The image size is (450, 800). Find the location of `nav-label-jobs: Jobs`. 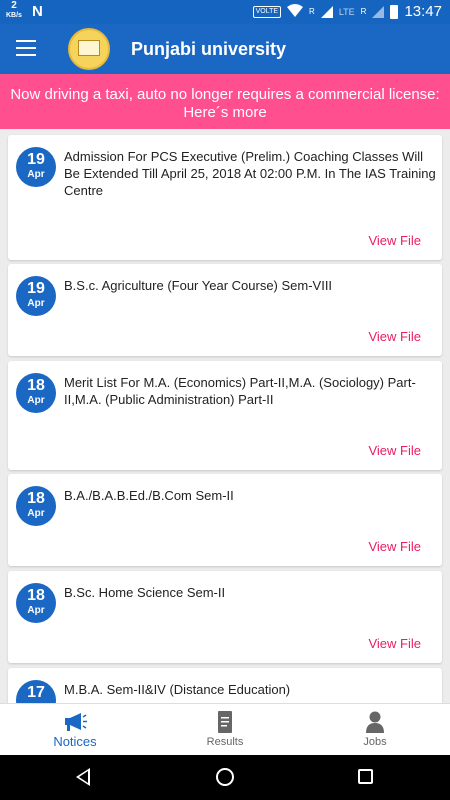

nav-label-jobs: Jobs is located at coordinates (375, 742).